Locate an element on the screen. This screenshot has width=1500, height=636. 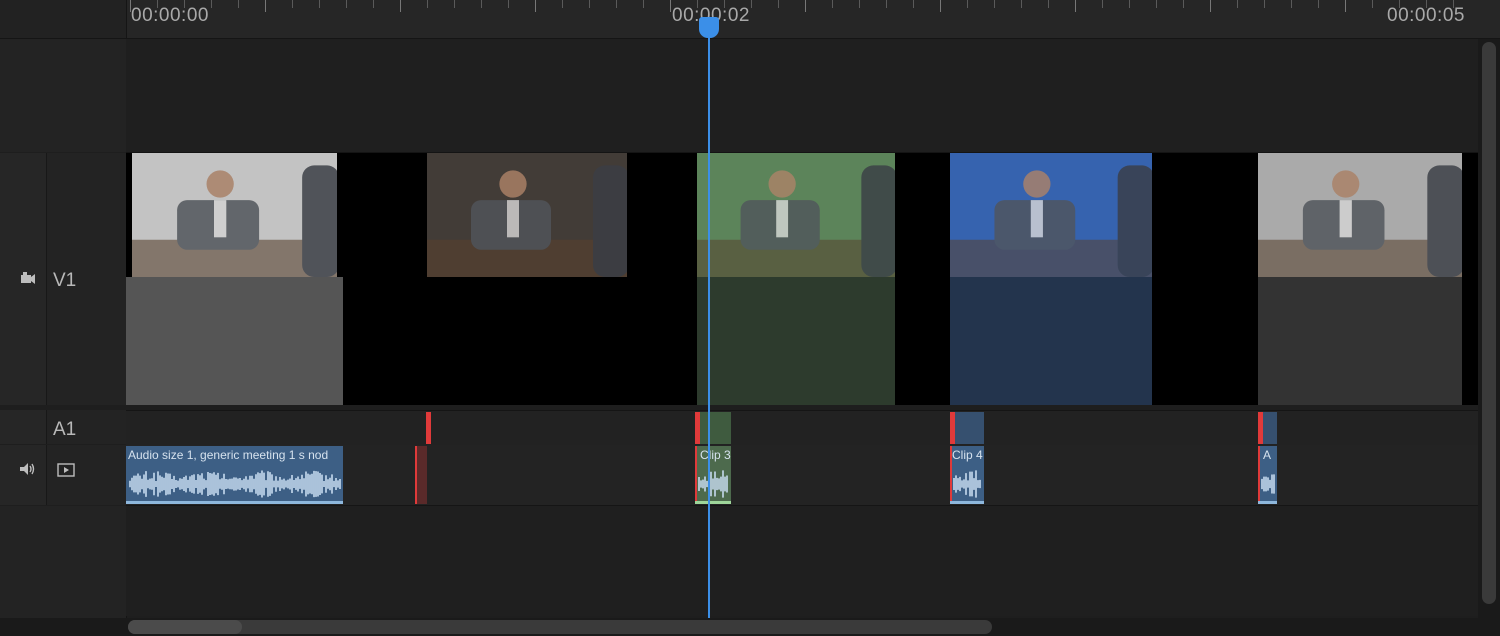
track-header-a1: A1 is located at coordinates (63, 427).